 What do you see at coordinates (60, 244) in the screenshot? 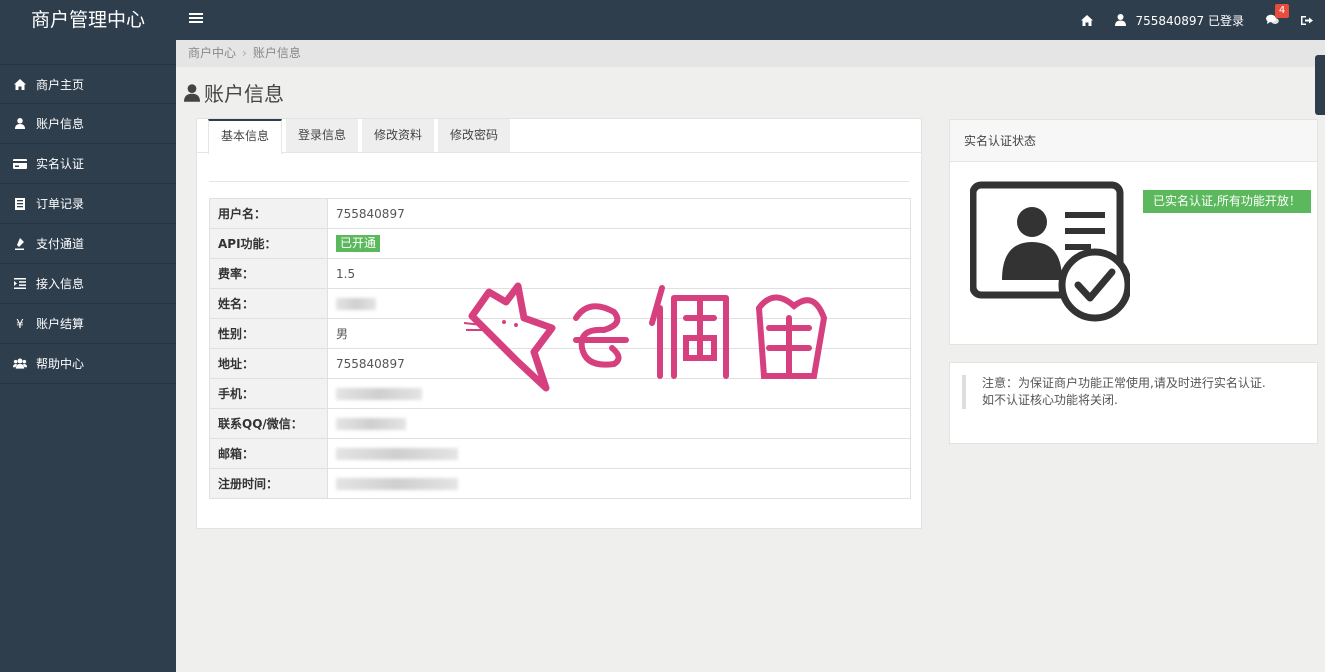
I see `sidebar-item-label: 支付通道` at bounding box center [60, 244].